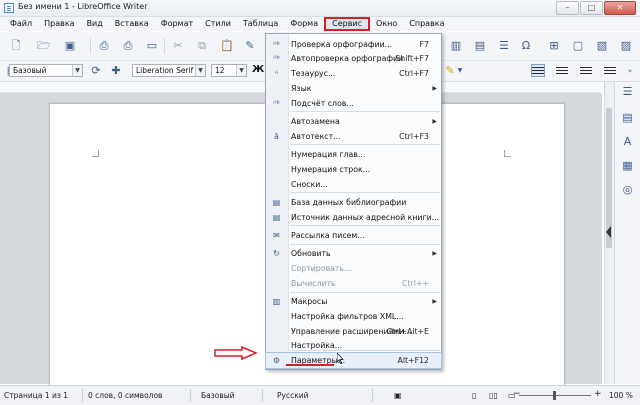 This screenshot has width=640, height=405. Describe the element at coordinates (276, 235) in the screenshot. I see `mail-merge-icon: ✉` at that location.